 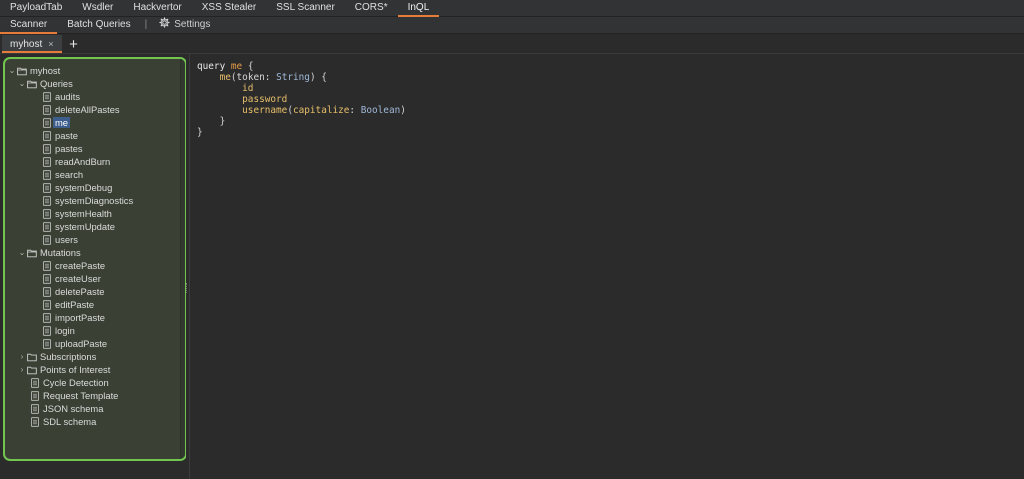 I want to click on code-brace: }, so click(x=222, y=121).